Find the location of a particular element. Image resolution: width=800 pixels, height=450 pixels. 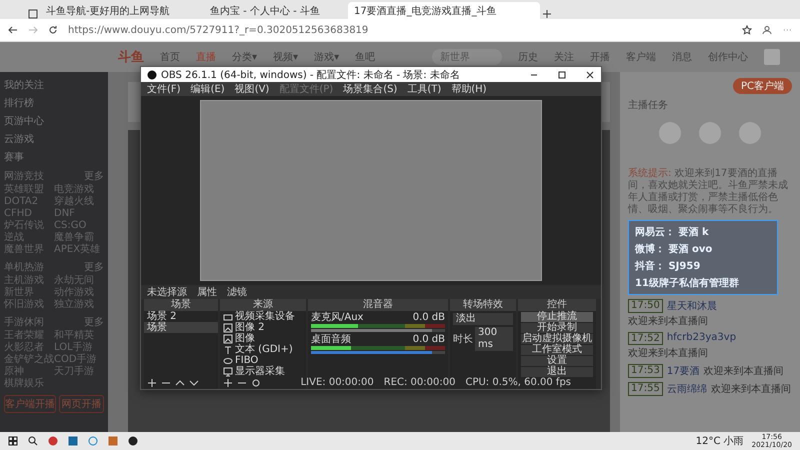

task-label: 主播任务 is located at coordinates (710, 105).